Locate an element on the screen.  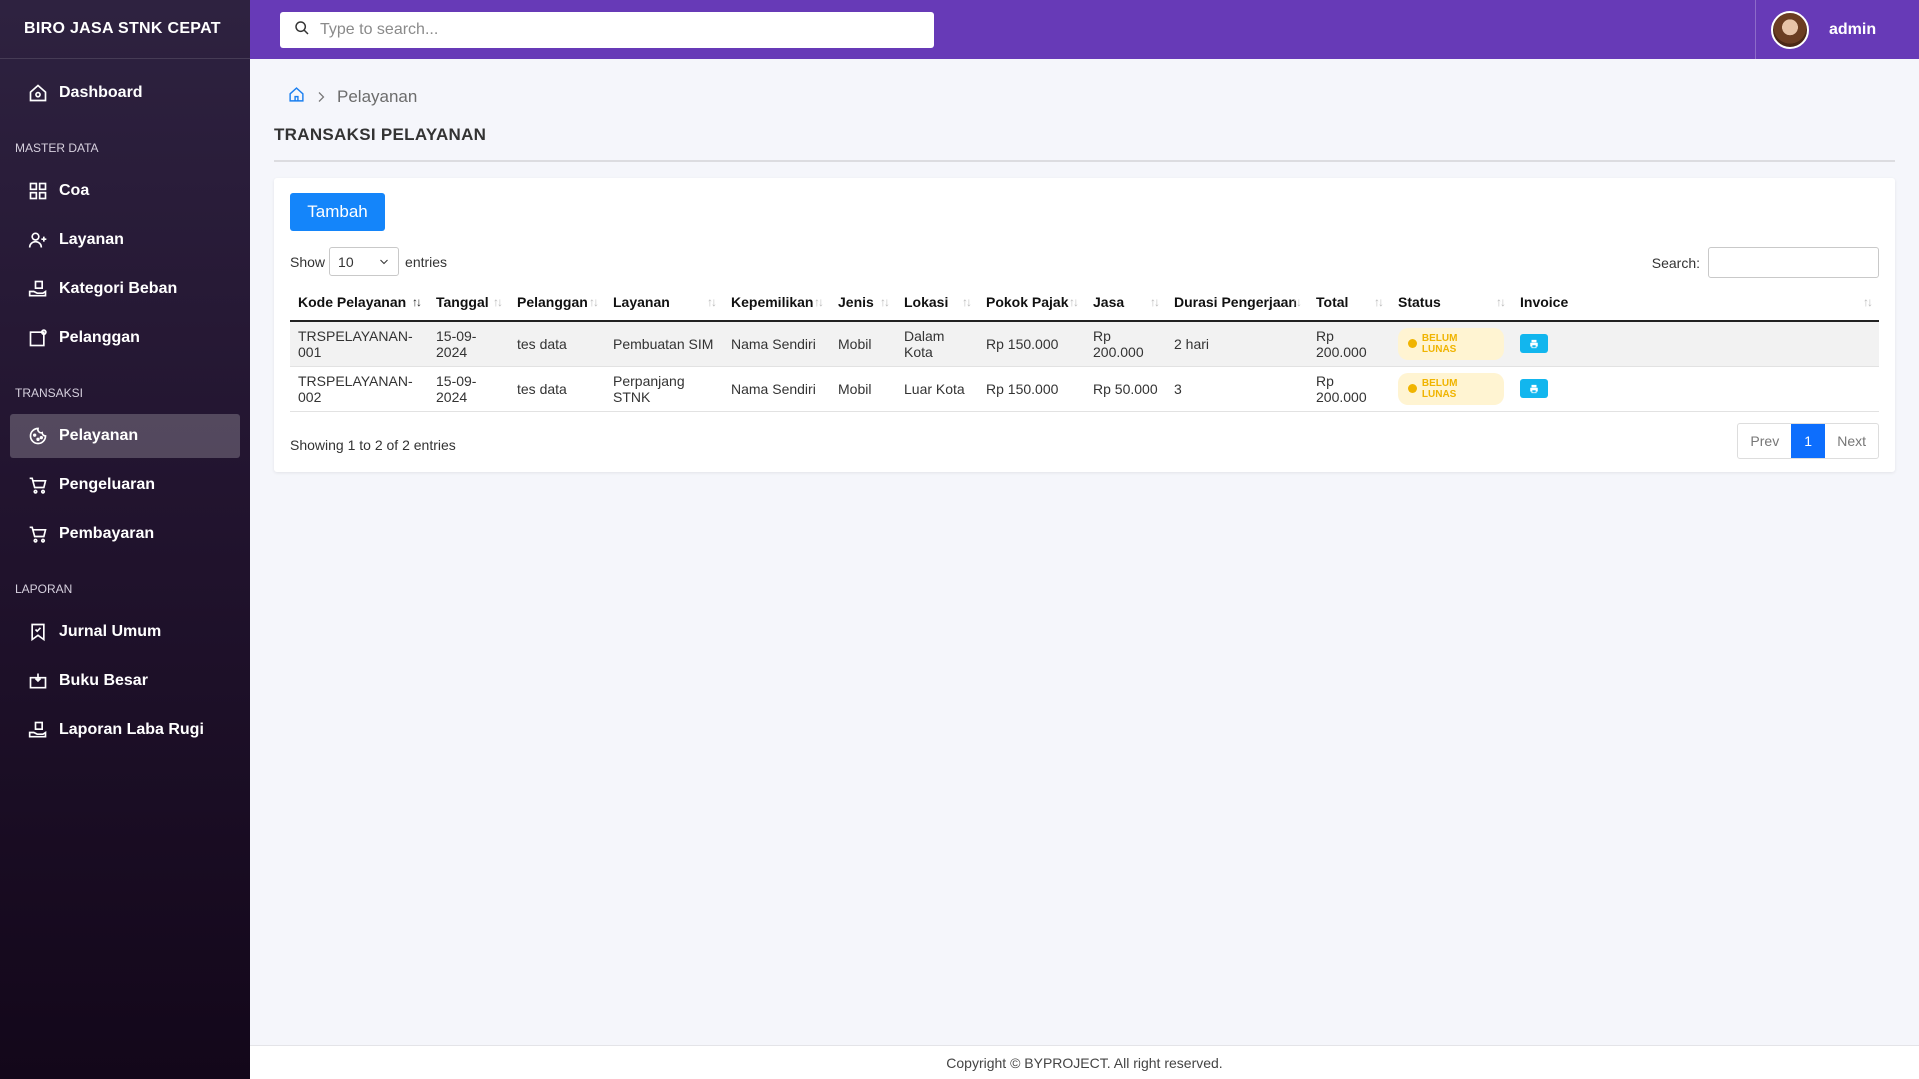
search-label: Search: is located at coordinates (1675, 262).